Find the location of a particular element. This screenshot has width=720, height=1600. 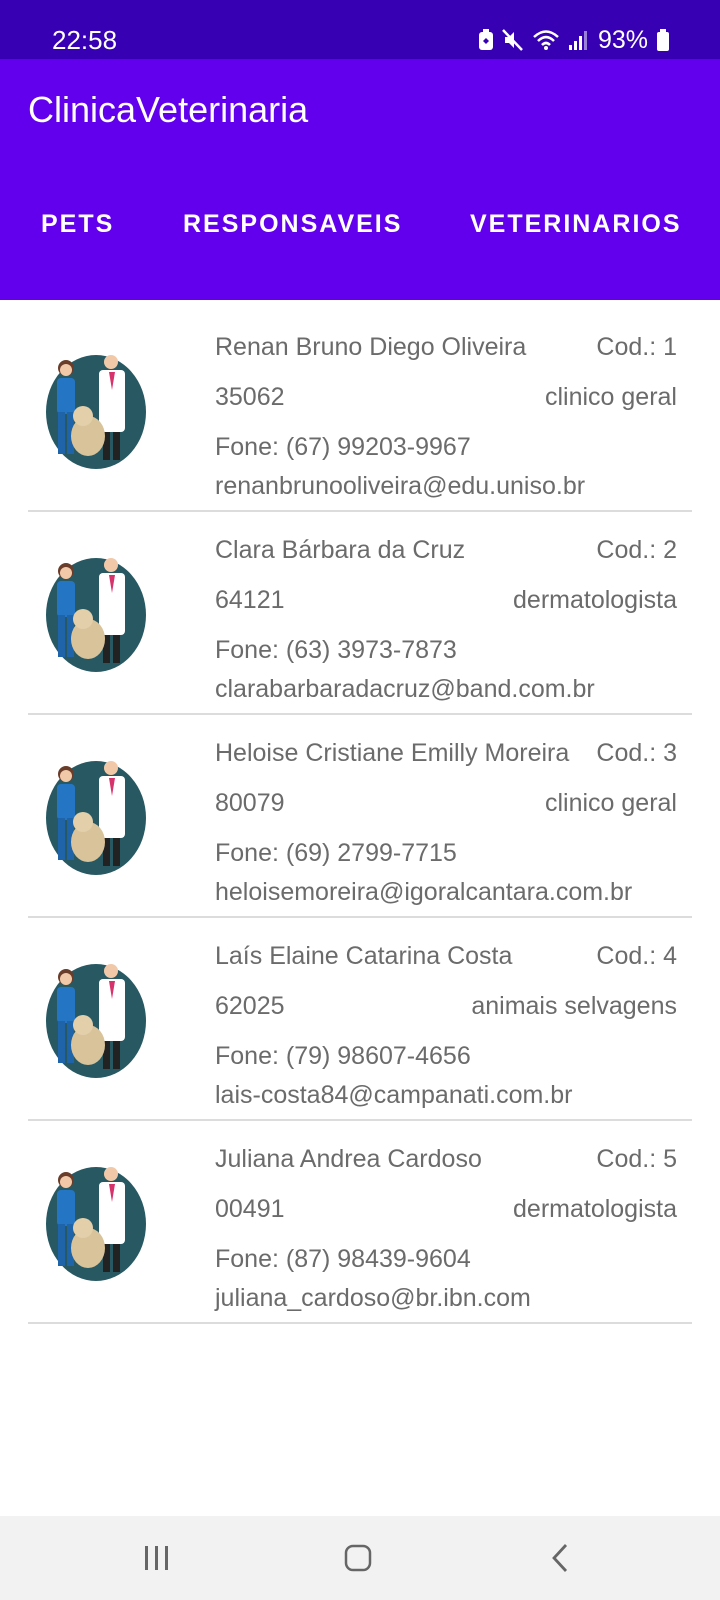

tab-veterinarios: VETERINARIOS is located at coordinates (576, 224).